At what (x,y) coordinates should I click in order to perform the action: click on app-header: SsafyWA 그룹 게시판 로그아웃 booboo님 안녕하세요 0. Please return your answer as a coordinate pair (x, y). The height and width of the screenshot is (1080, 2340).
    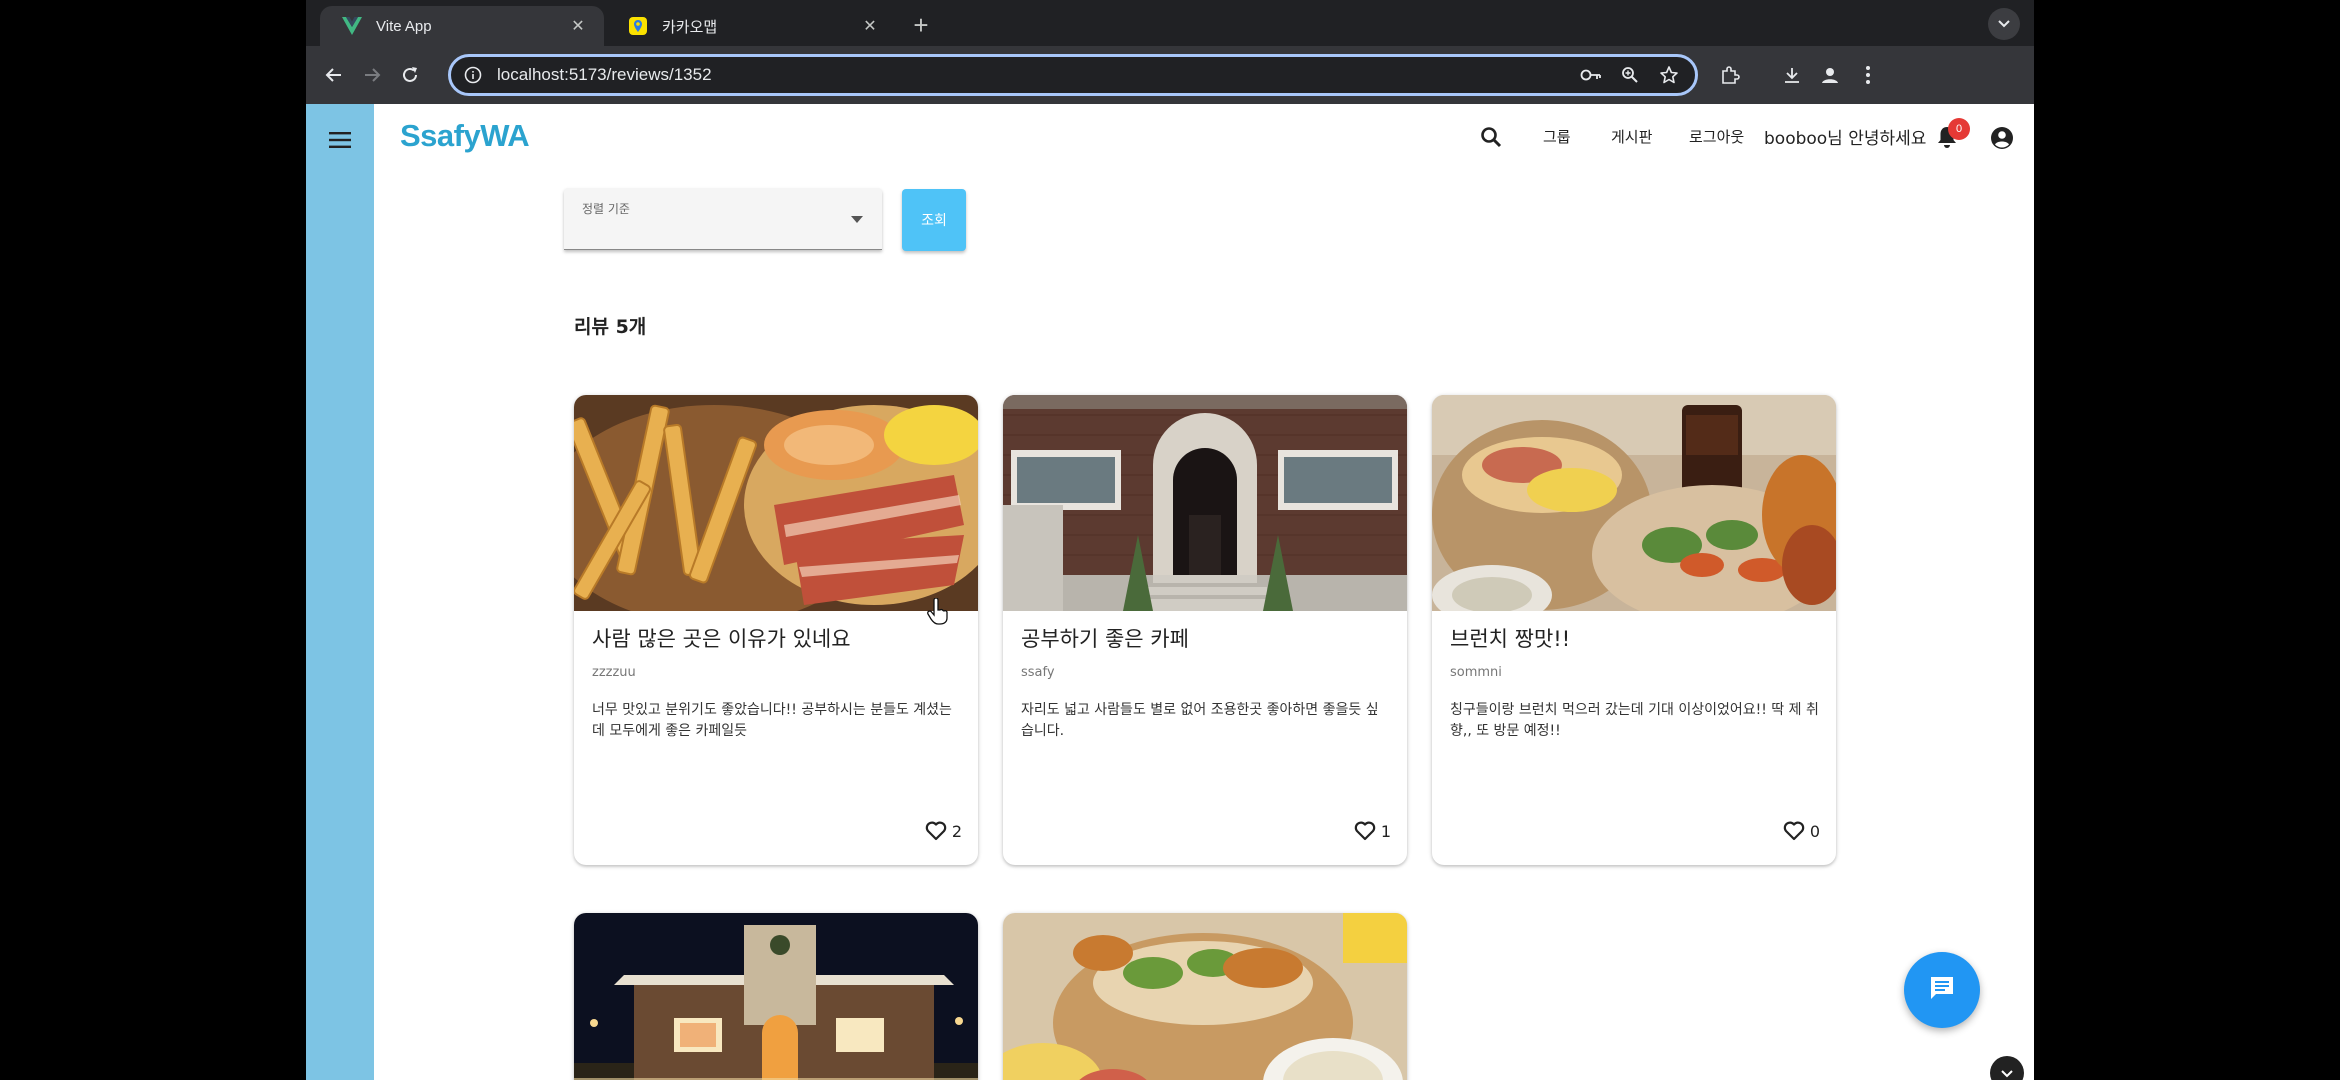
    Looking at the image, I should click on (1204, 138).